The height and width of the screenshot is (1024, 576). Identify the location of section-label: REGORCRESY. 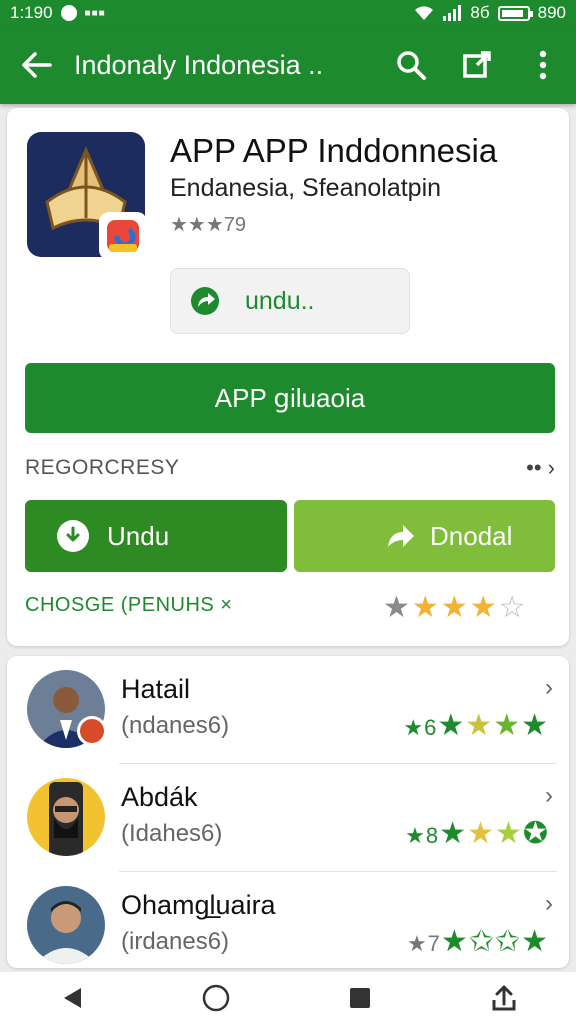
(102, 467).